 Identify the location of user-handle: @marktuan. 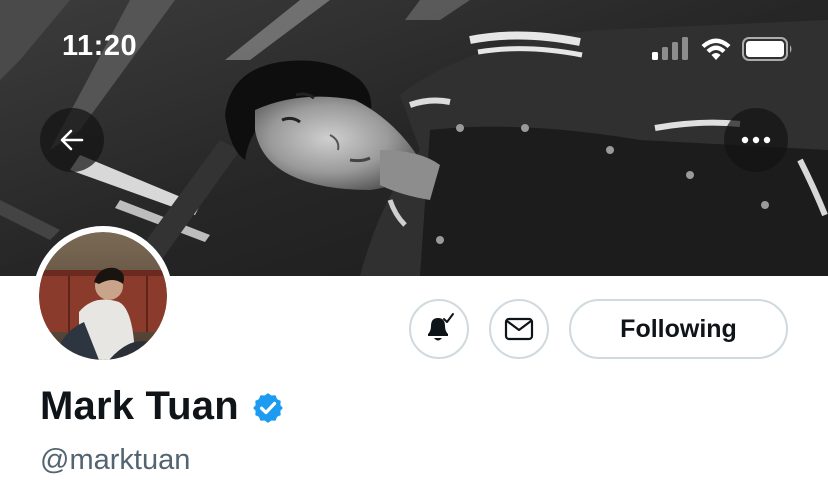
(115, 460).